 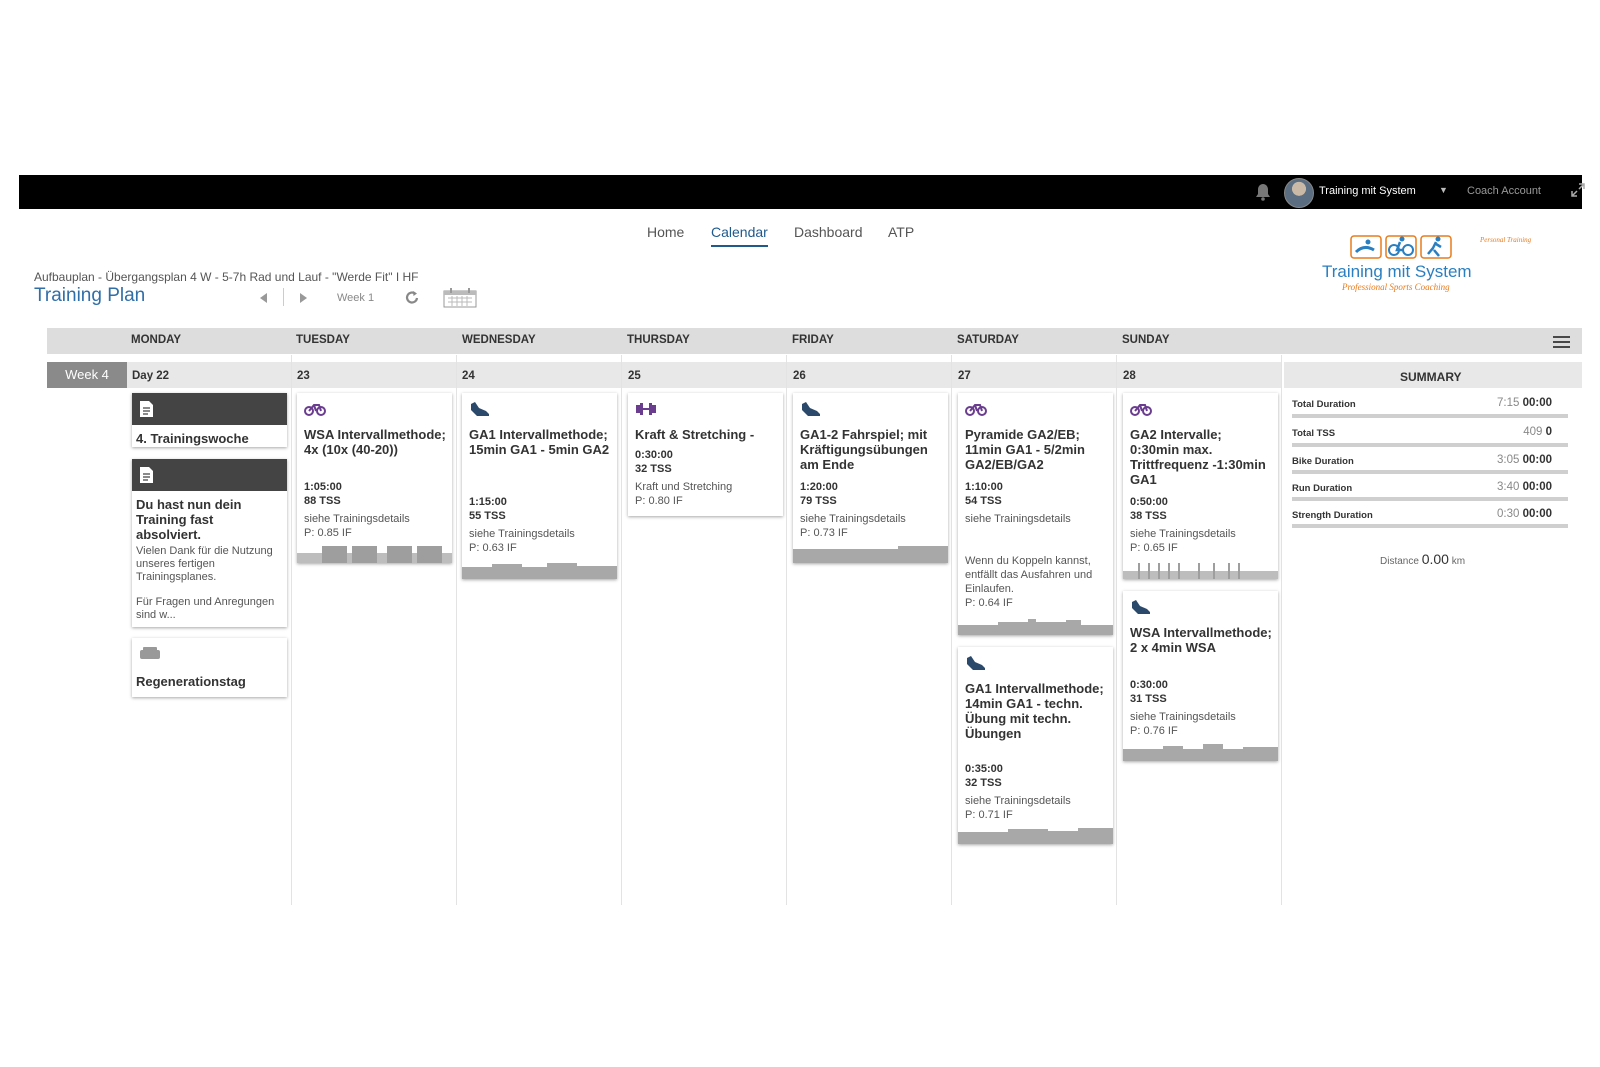 I want to click on summary-value: 409 0, so click(x=1537, y=432).